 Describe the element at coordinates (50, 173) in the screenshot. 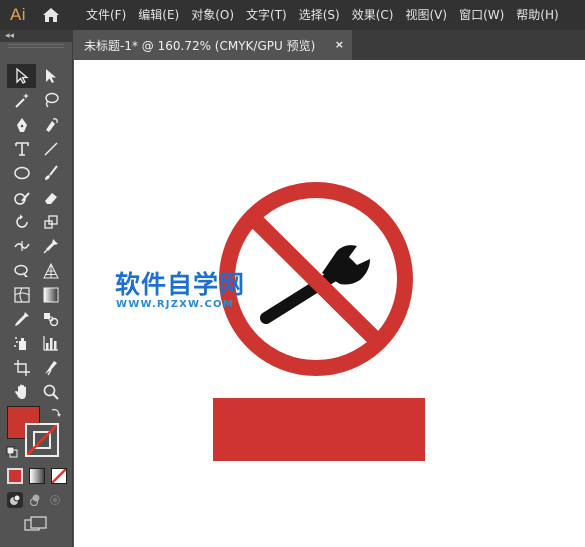

I see `paintbrush-tool-icon` at that location.